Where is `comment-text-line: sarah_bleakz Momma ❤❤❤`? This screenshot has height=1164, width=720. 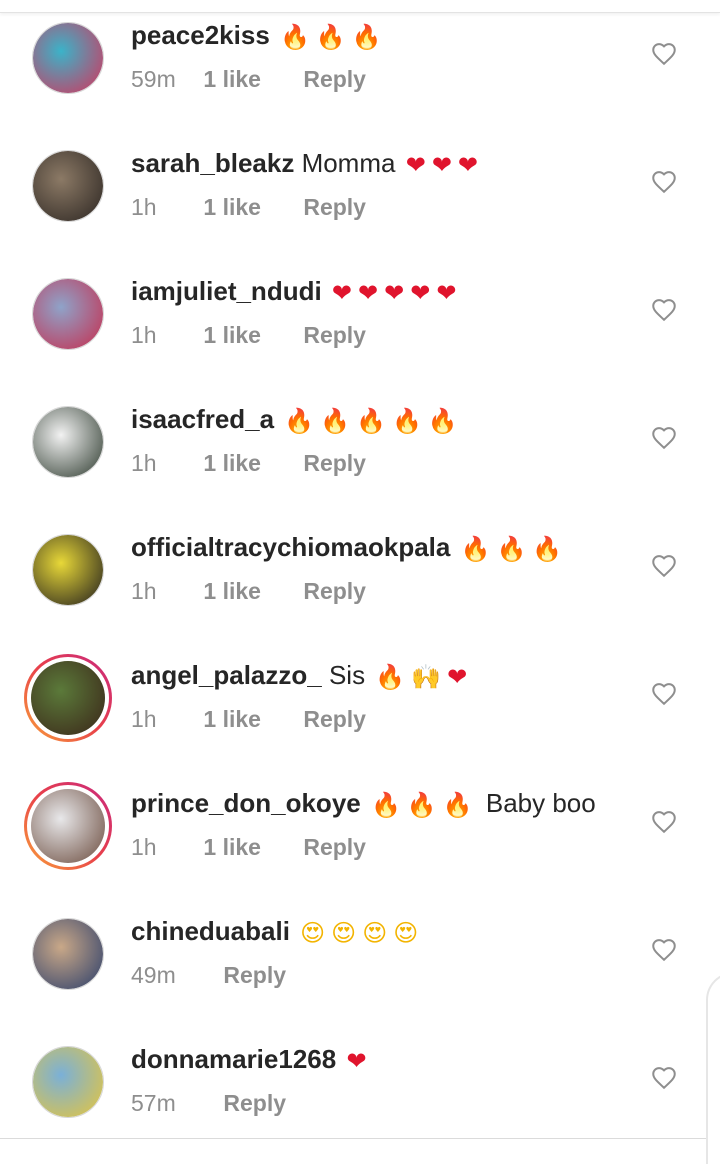
comment-text-line: sarah_bleakz Momma ❤❤❤ is located at coordinates (307, 164).